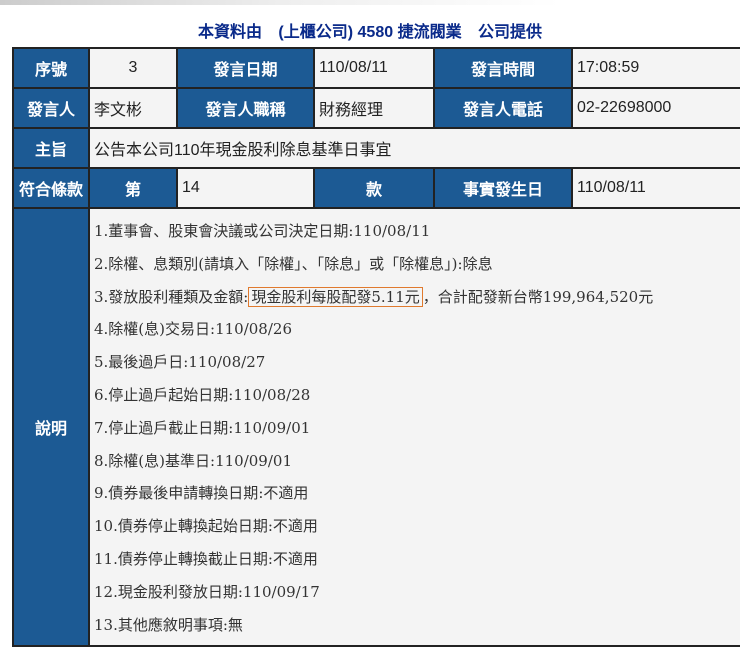 The image size is (740, 655). Describe the element at coordinates (245, 68) in the screenshot. I see `date-label: 發言日期` at that location.